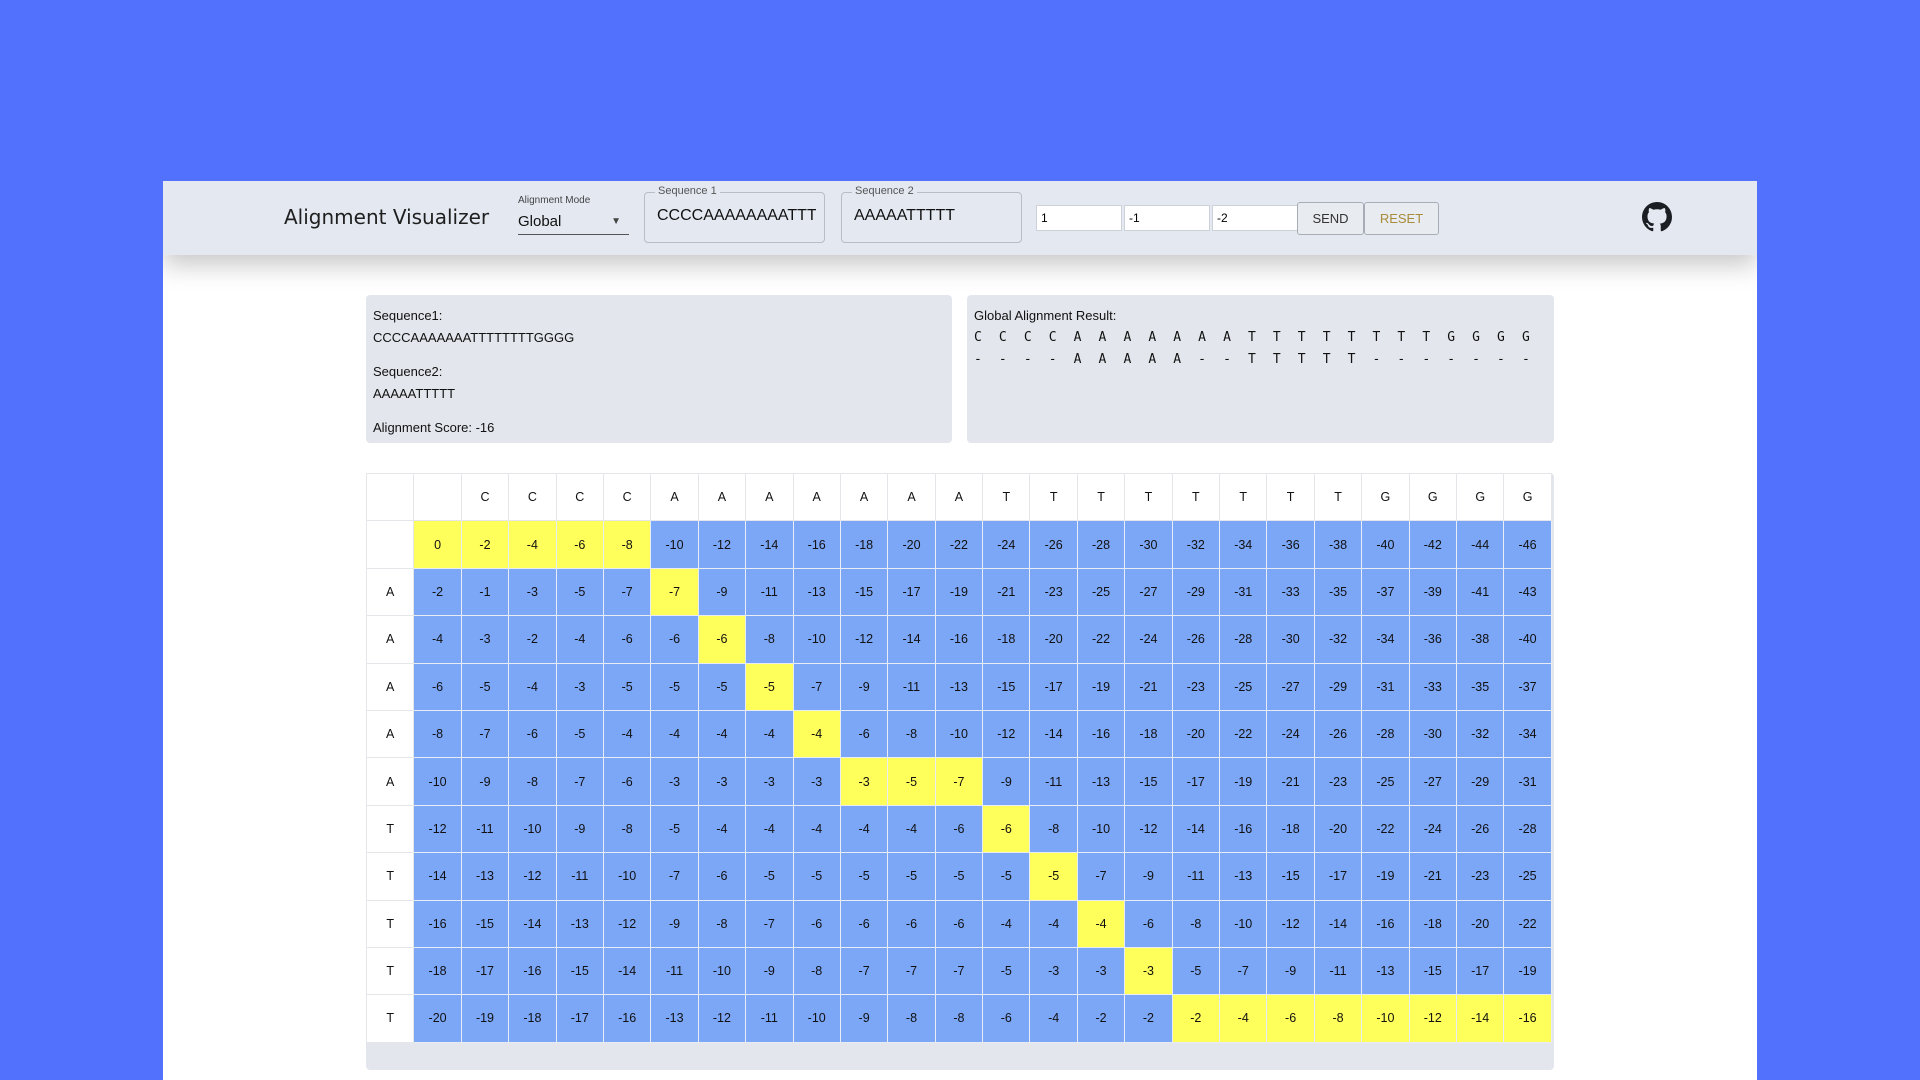  Describe the element at coordinates (1527, 592) in the screenshot. I see `matrix-cell: -43` at that location.